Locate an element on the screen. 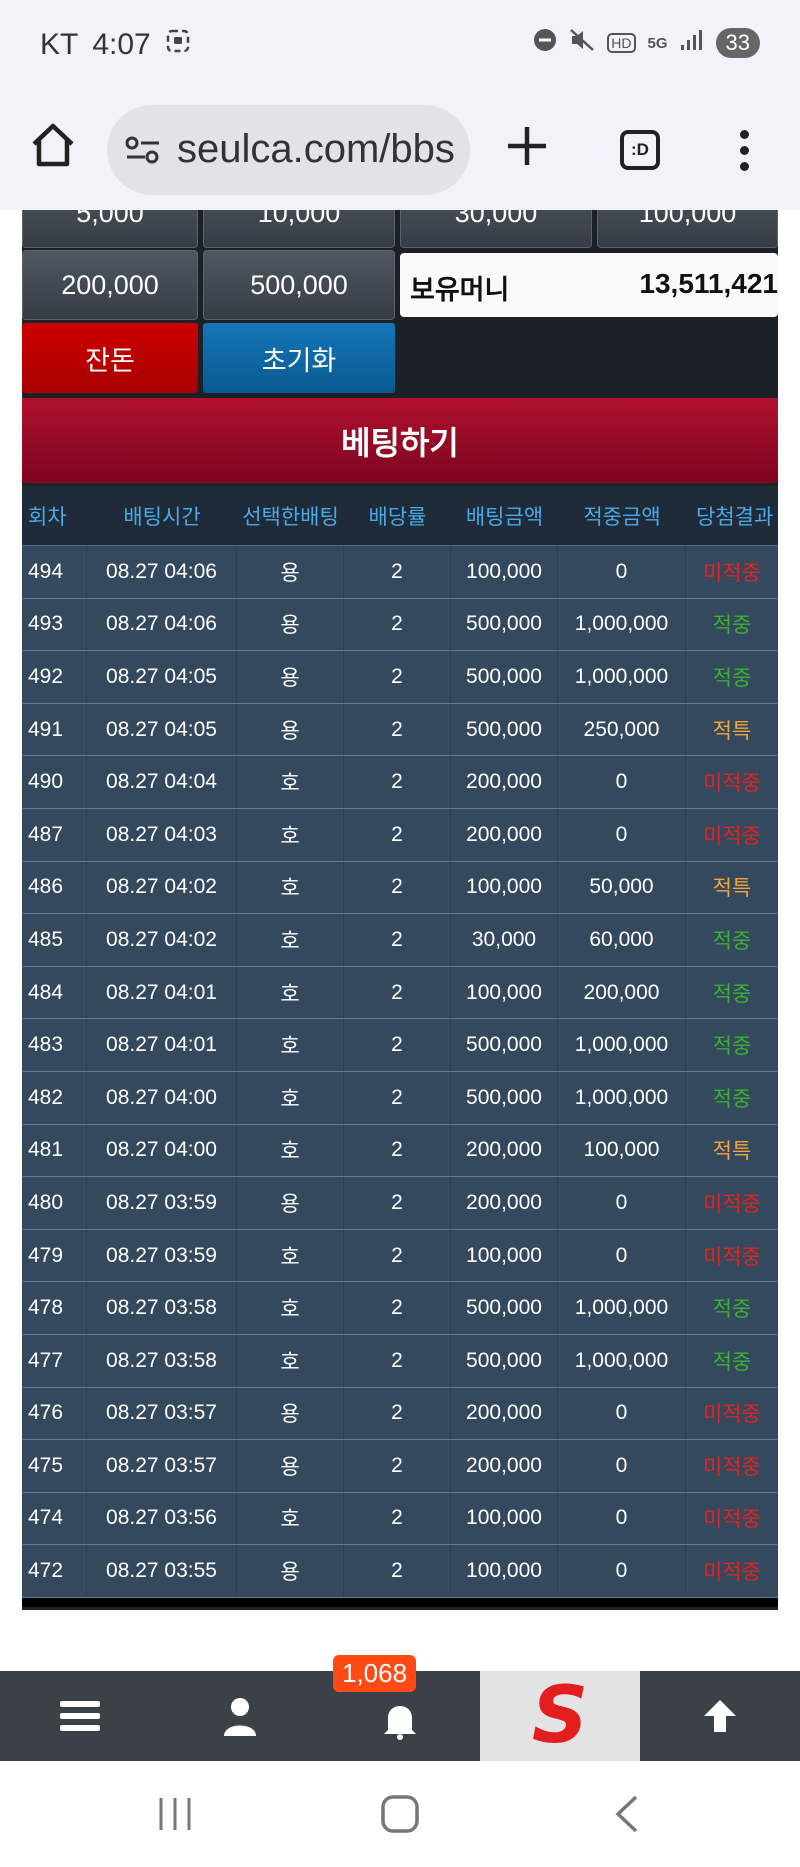 The height and width of the screenshot is (1867, 800). home-nav-button is located at coordinates (405, 1816).